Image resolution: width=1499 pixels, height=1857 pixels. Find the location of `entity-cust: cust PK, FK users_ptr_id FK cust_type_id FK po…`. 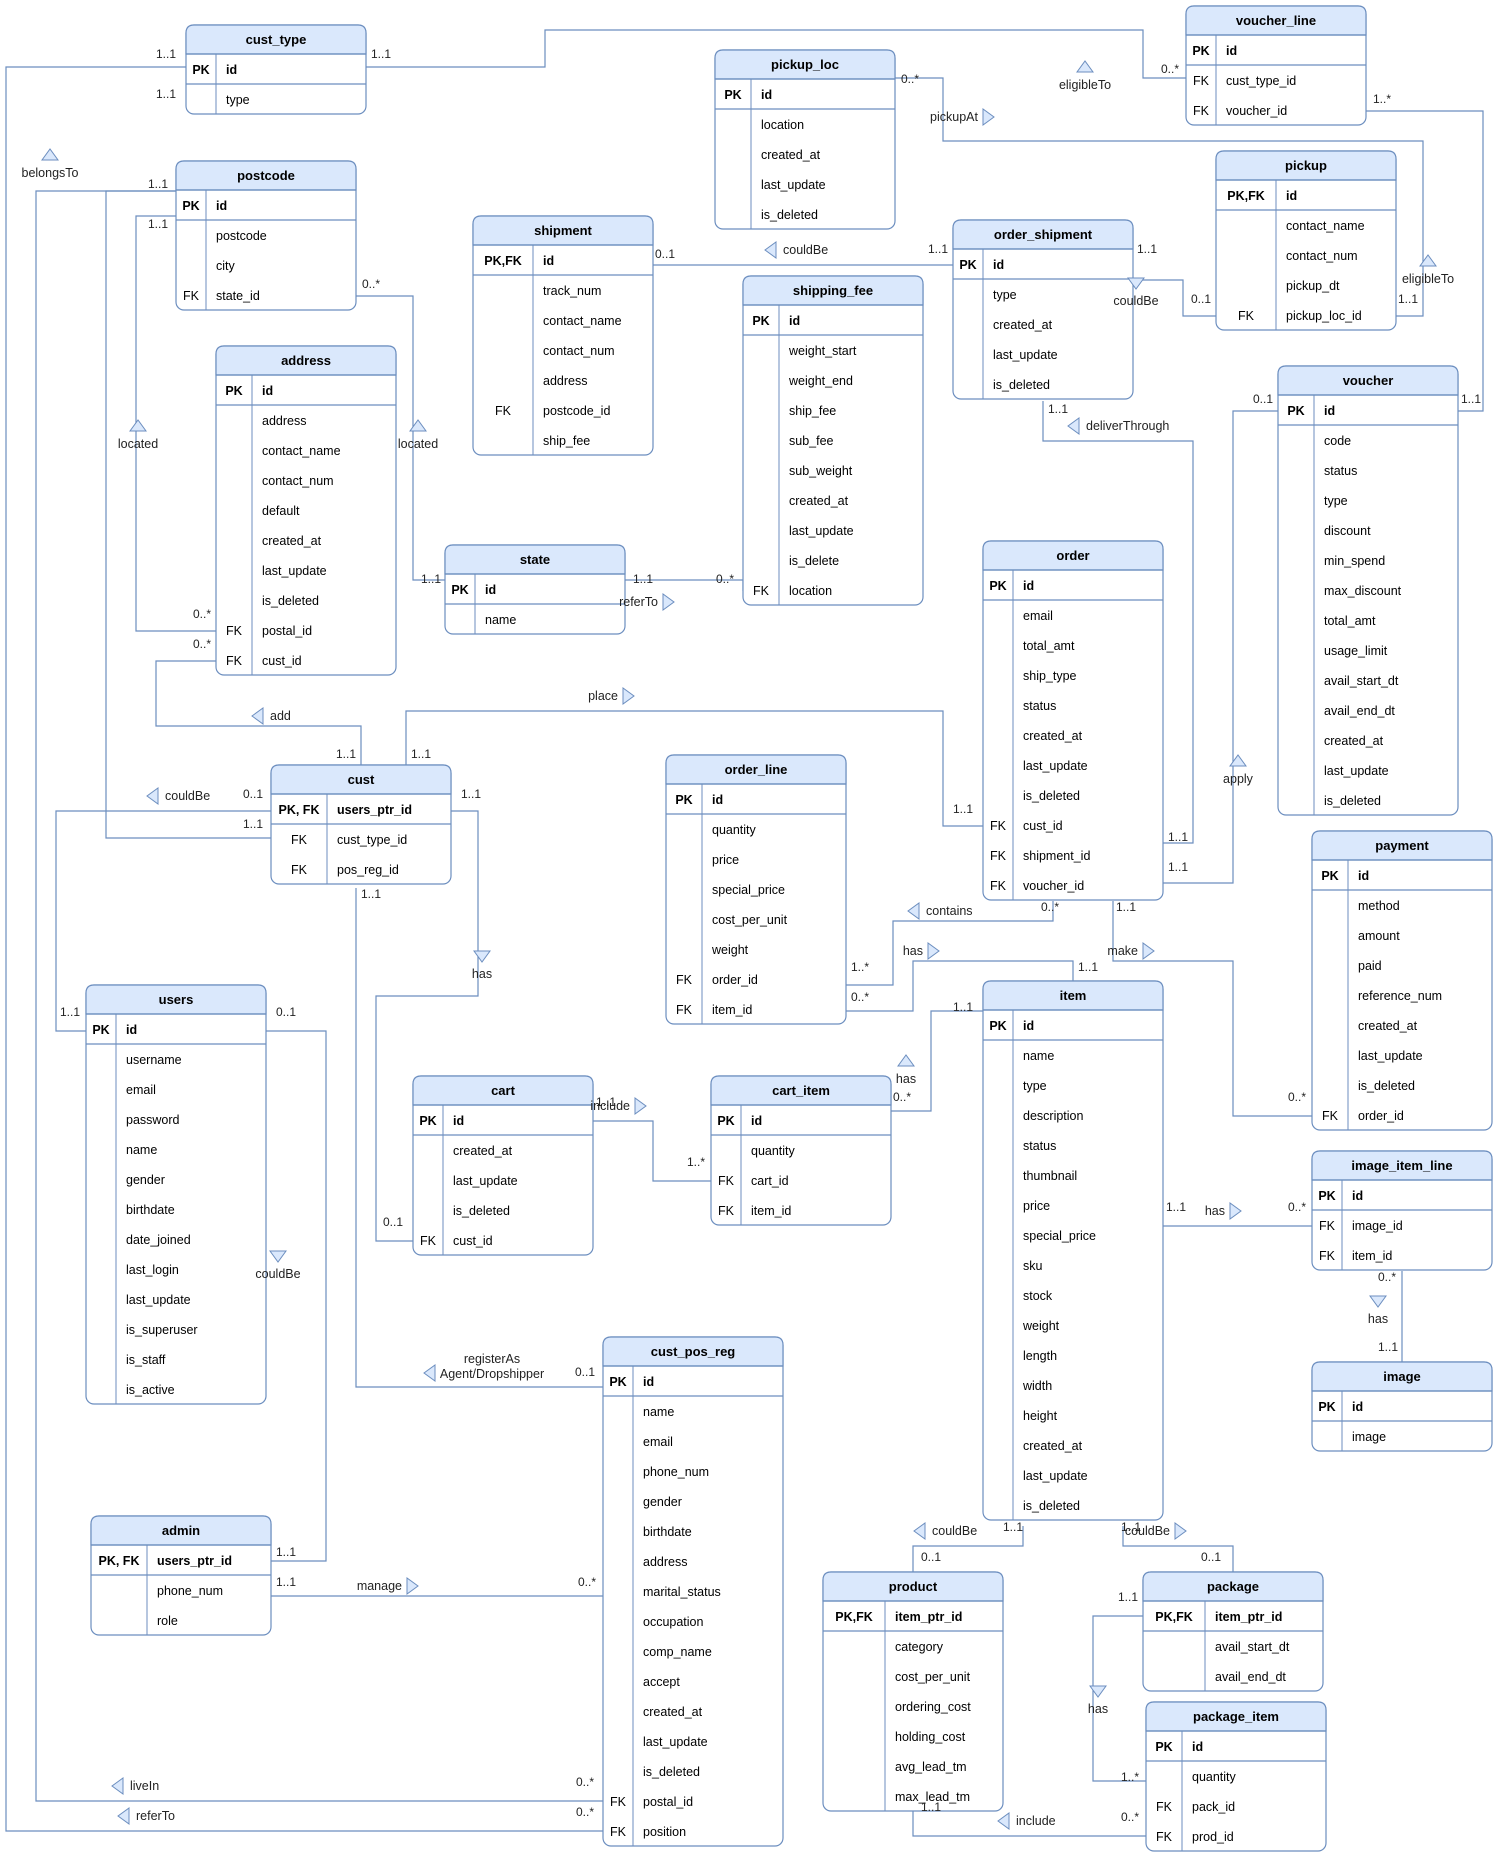

entity-cust: cust PK, FK users_ptr_id FK cust_type_id FK po… is located at coordinates (361, 824).